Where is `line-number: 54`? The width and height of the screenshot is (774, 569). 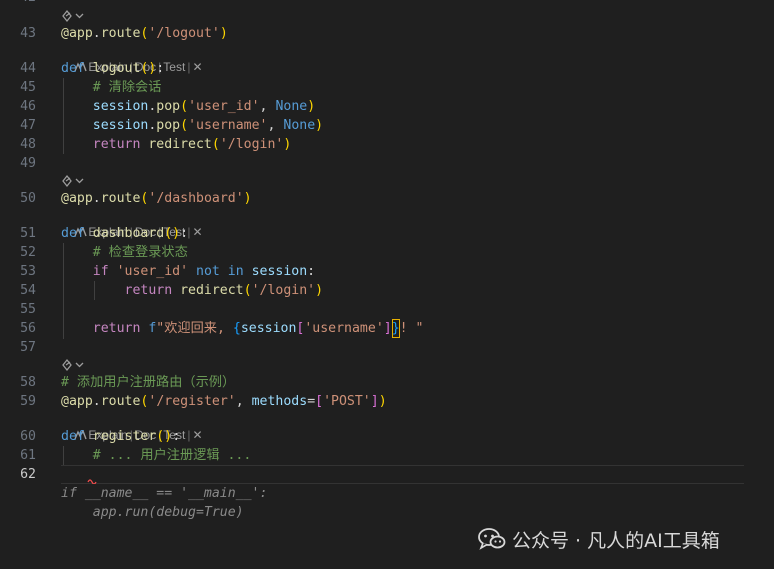 line-number: 54 is located at coordinates (28, 290).